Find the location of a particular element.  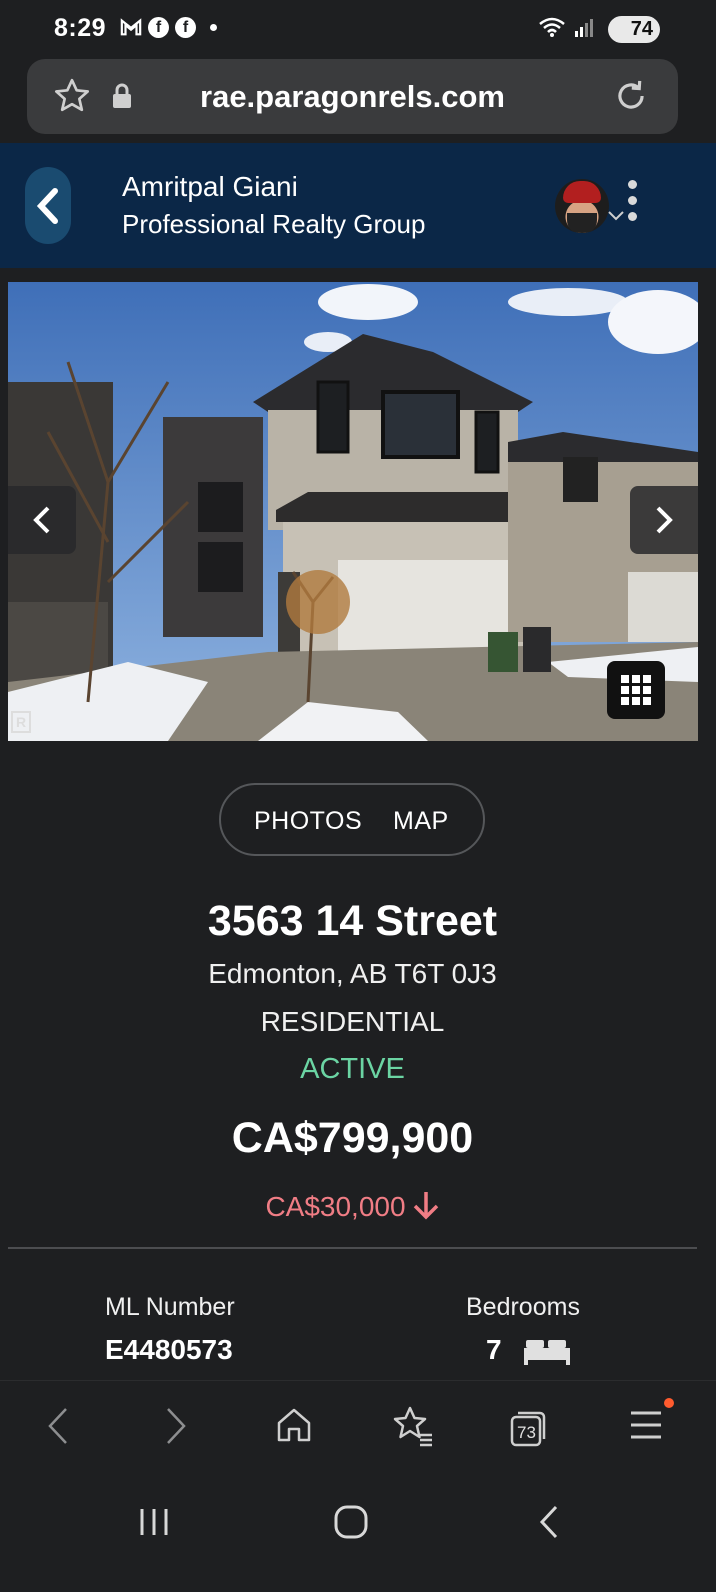

tab-photos: PHOTOS is located at coordinates (308, 821).